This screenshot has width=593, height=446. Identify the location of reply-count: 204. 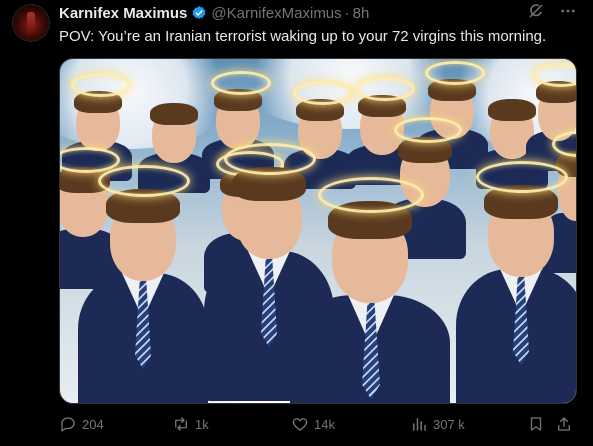
(93, 424).